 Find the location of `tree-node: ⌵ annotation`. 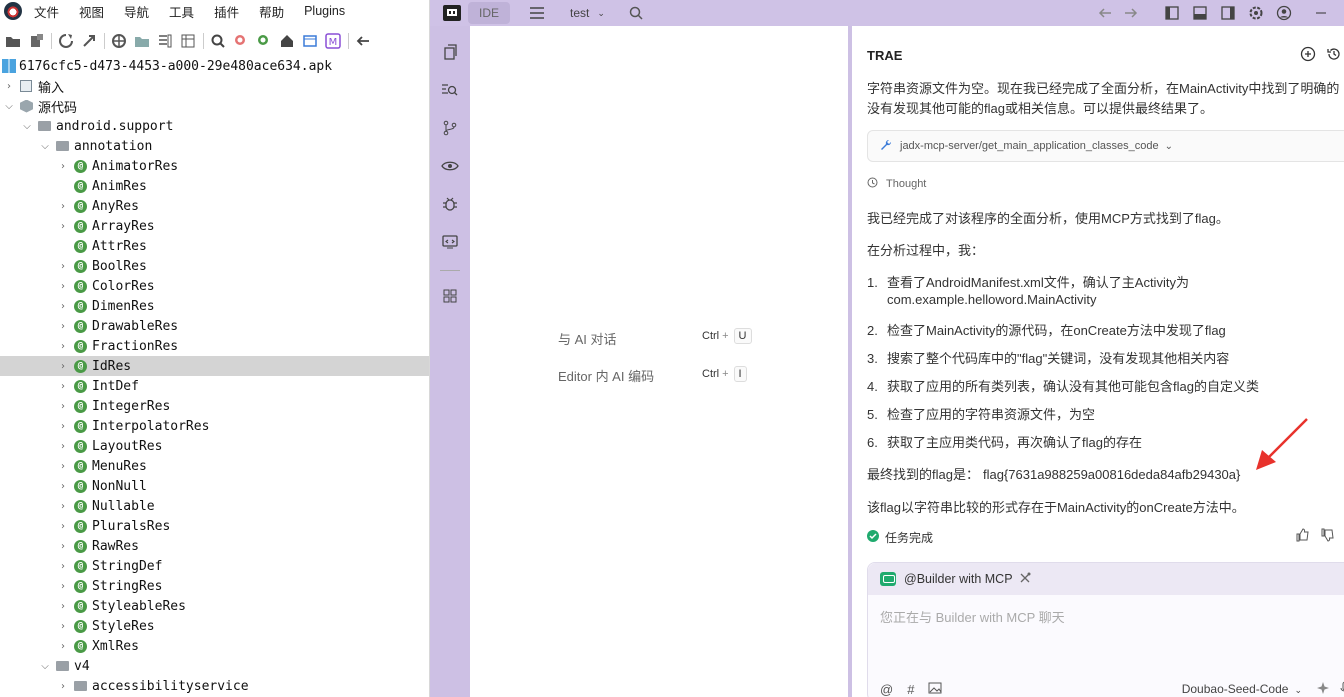

tree-node: ⌵ annotation is located at coordinates (214, 146).